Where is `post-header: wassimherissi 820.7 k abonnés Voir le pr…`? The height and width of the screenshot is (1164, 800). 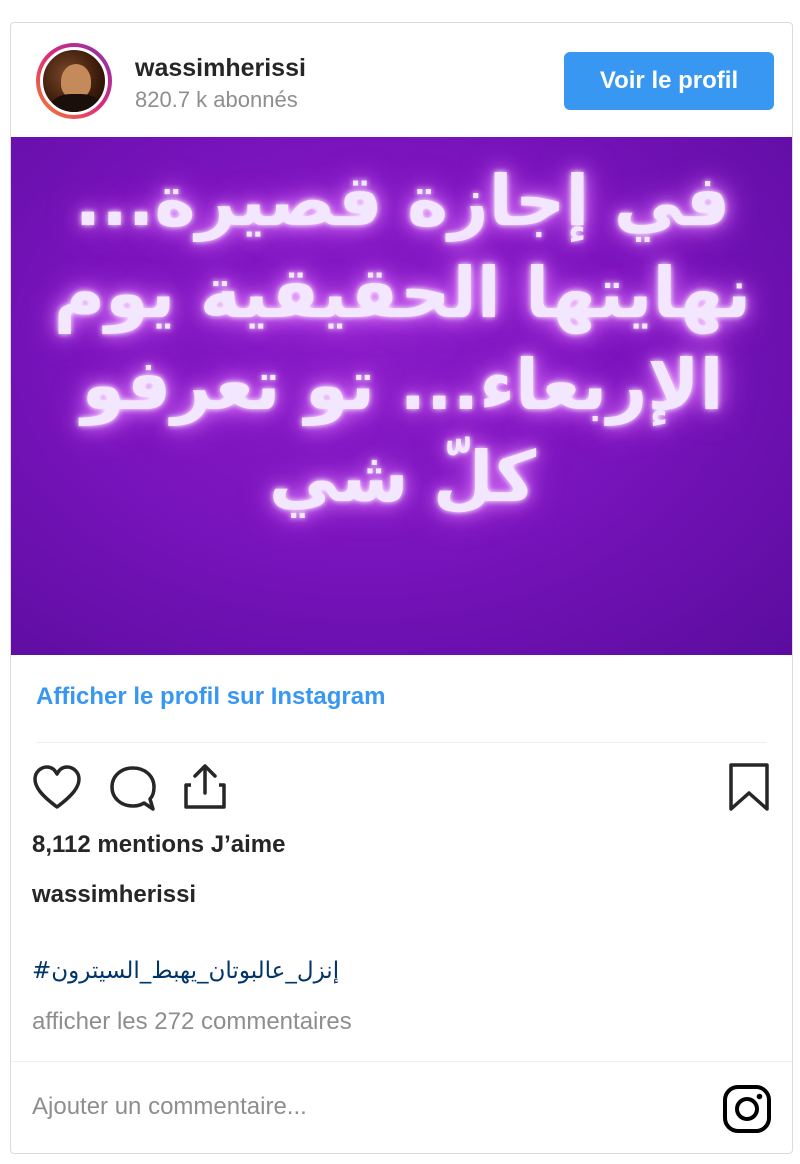
post-header: wassimherissi 820.7 k abonnés Voir le pr… is located at coordinates (401, 80).